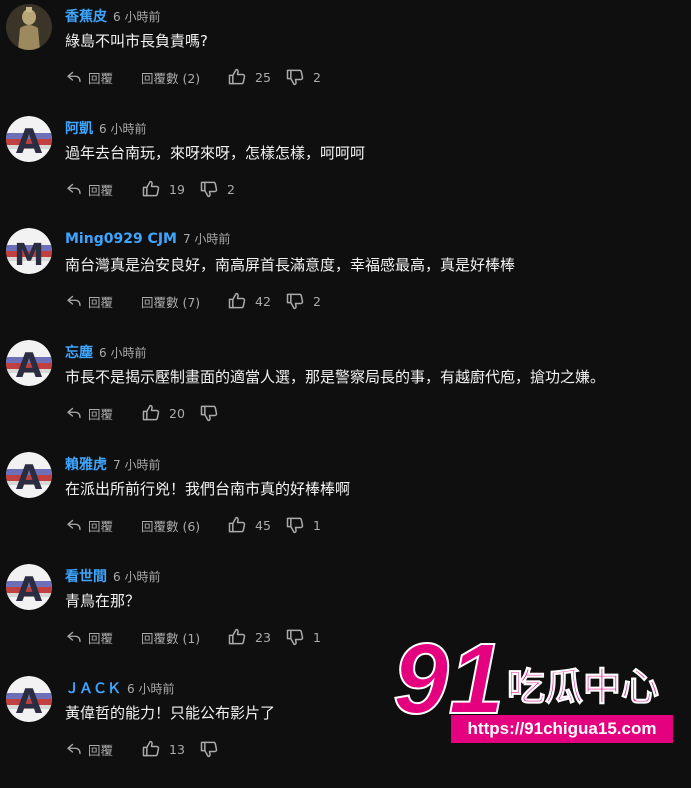 The image size is (691, 788). I want to click on comment-actions: 回覆 回覆數 (6) 45 1, so click(193, 525).